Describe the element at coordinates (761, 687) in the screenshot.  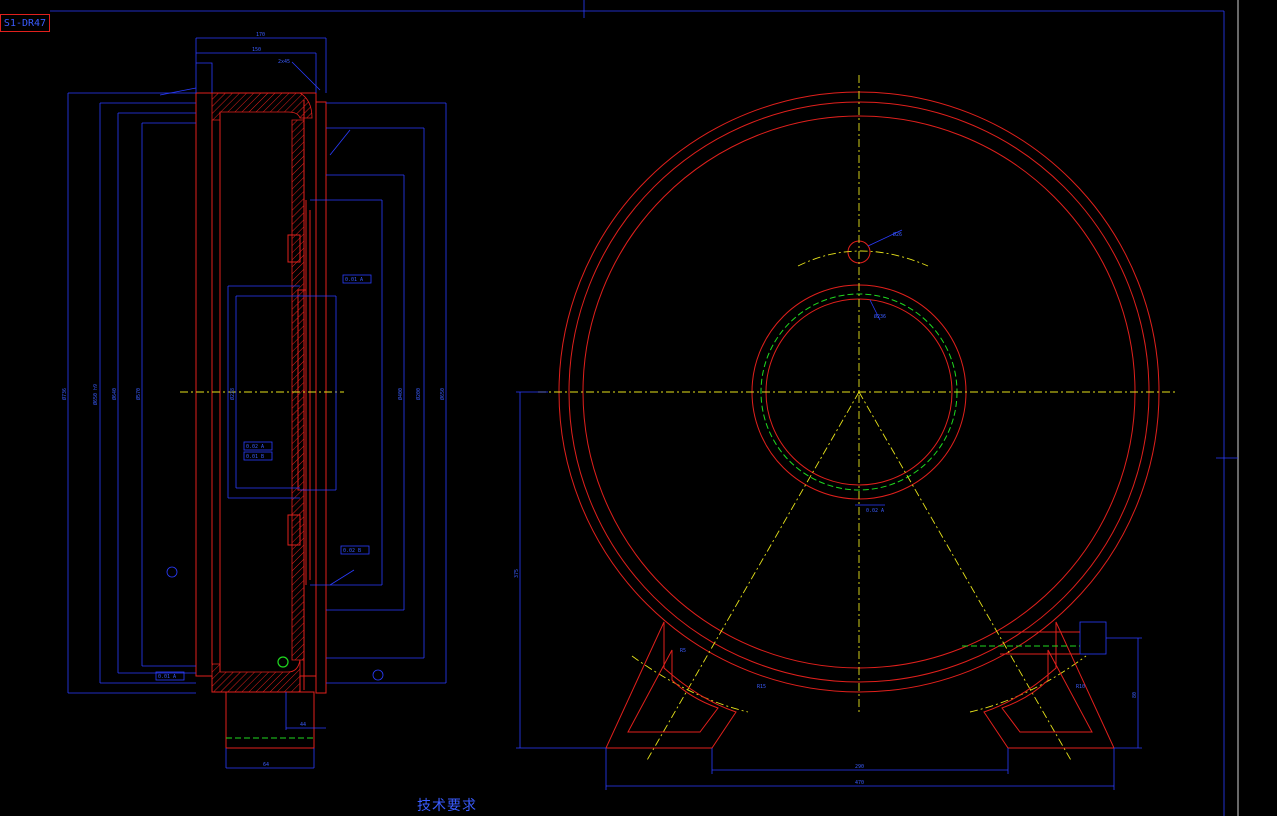
I see `dim-radius-2: R15` at that location.